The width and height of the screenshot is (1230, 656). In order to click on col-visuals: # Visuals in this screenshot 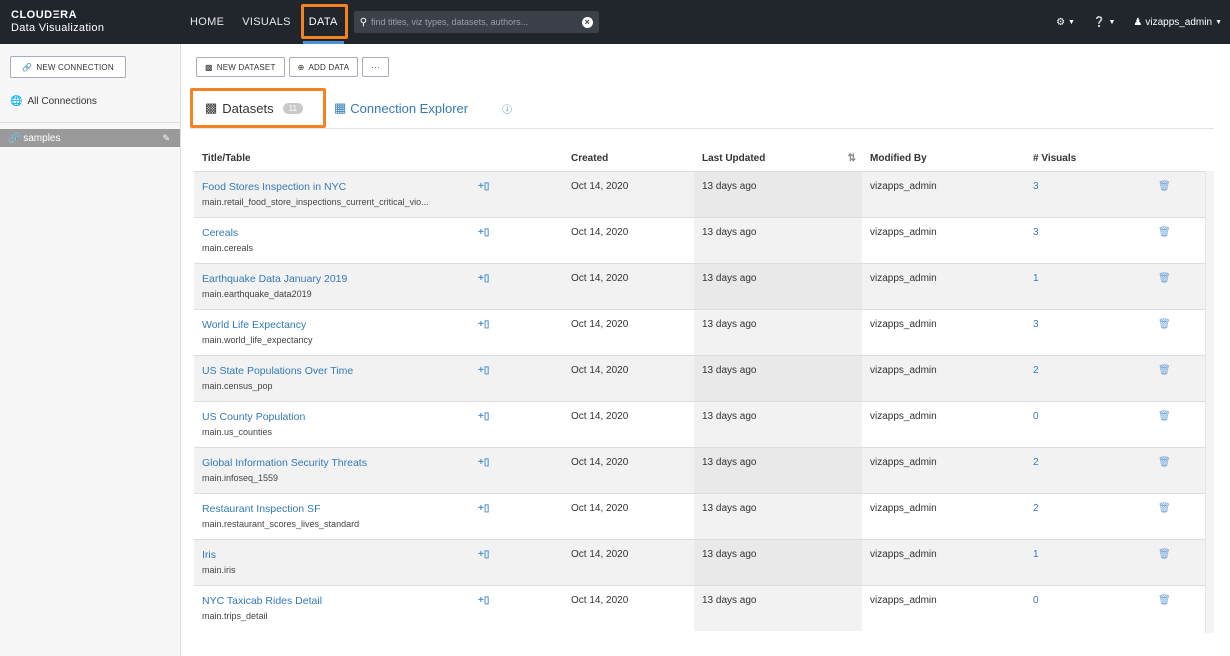, I will do `click(1087, 158)`.